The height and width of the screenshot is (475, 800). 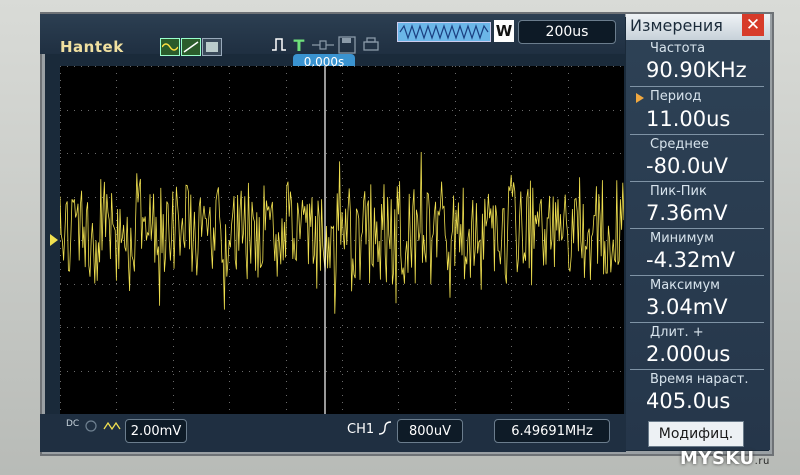 What do you see at coordinates (191, 47) in the screenshot?
I see `channel-ramp-icon` at bounding box center [191, 47].